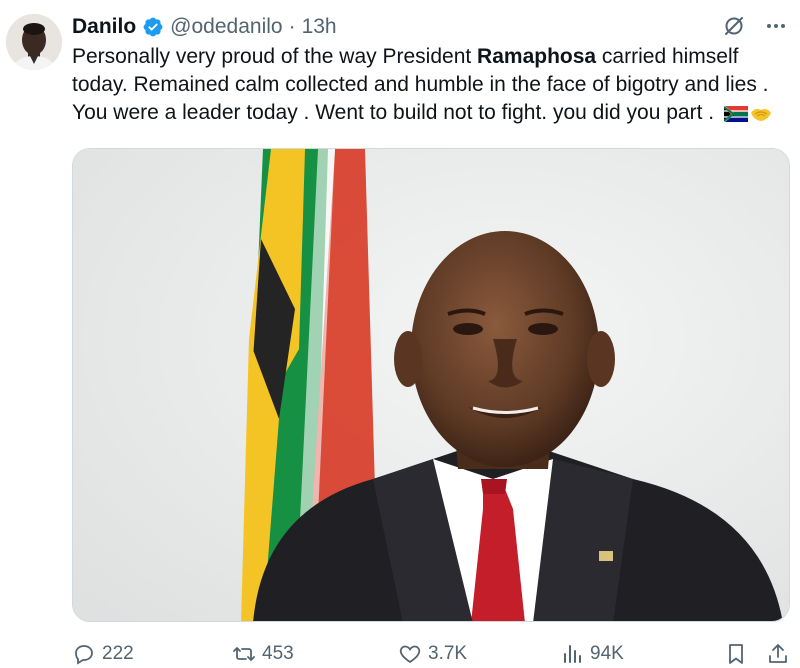 This screenshot has height=668, width=800. I want to click on like-count: 3.7K, so click(448, 653).